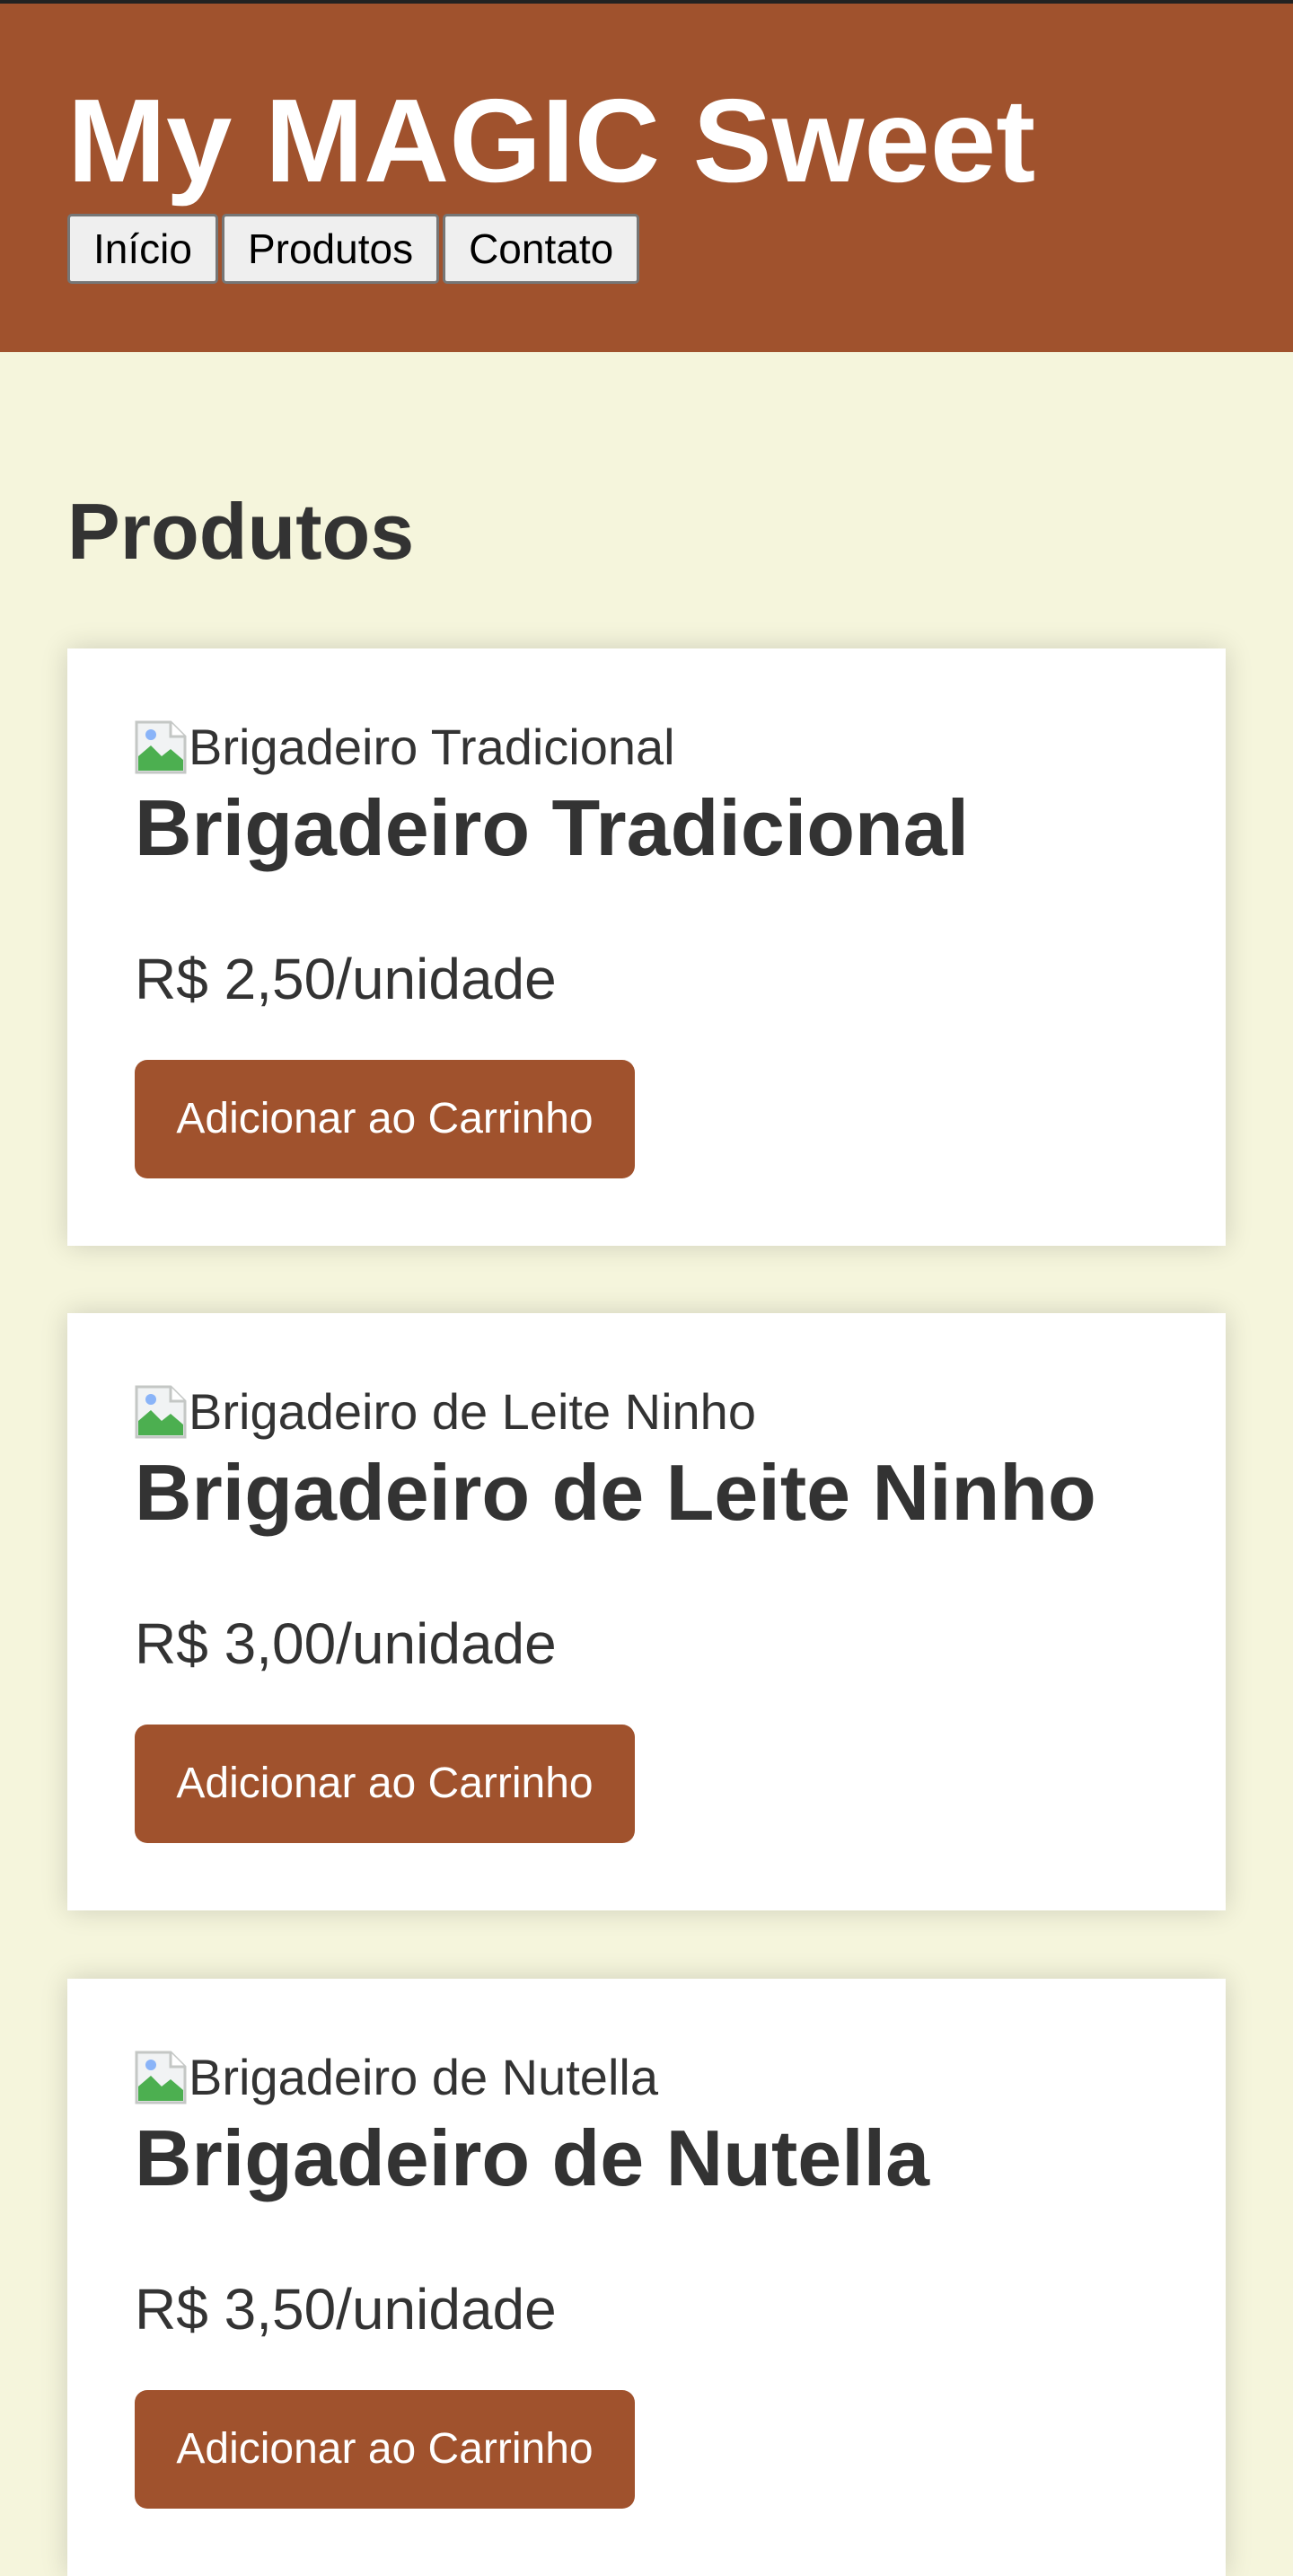 The height and width of the screenshot is (2576, 1293). Describe the element at coordinates (346, 979) in the screenshot. I see `product-price: R$ 2,50/unidade` at that location.